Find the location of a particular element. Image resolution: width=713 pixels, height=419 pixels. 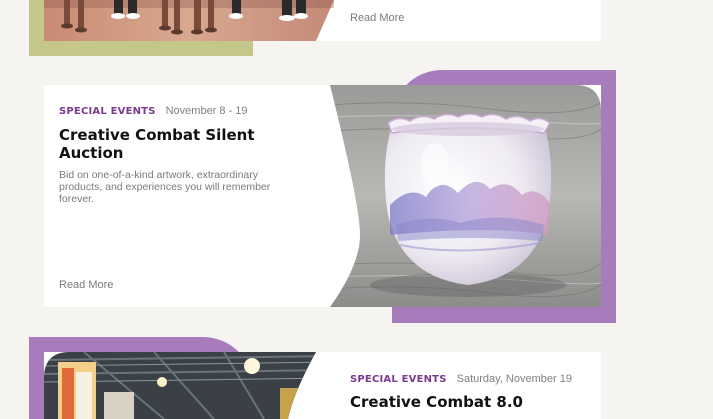

event-meta: SPECIAL EVENTS Saturday, November 19 is located at coordinates (461, 378).